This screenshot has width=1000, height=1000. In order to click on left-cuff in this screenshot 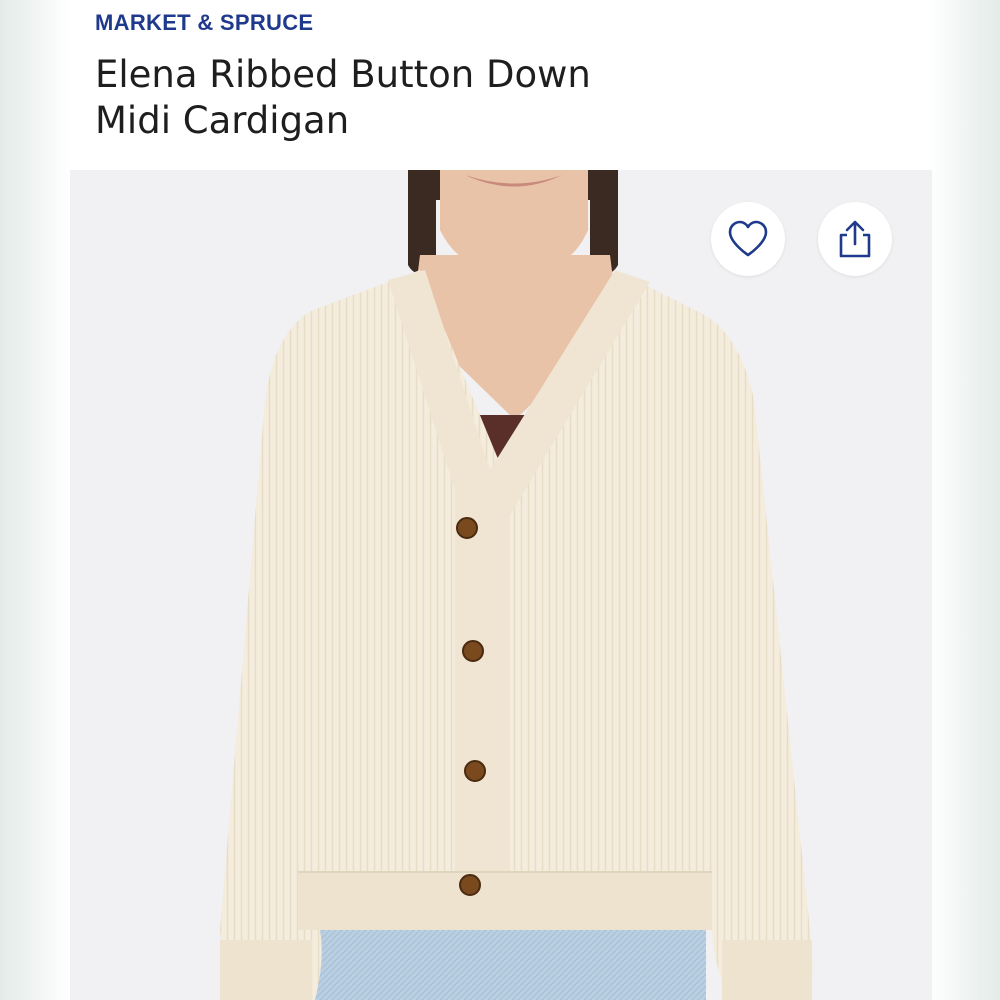, I will do `click(266, 970)`.